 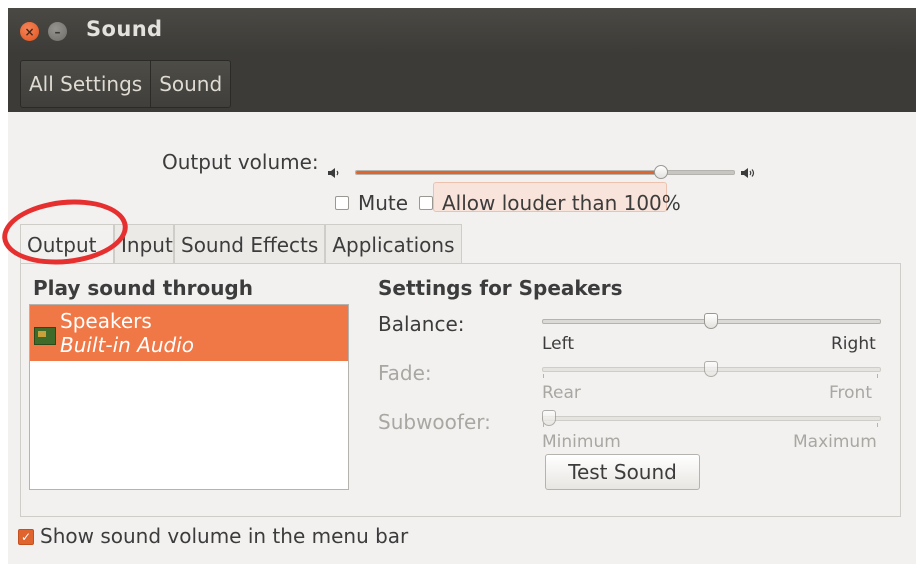 I want to click on output-device-list: Speakers Built-in Audio, so click(x=189, y=397).